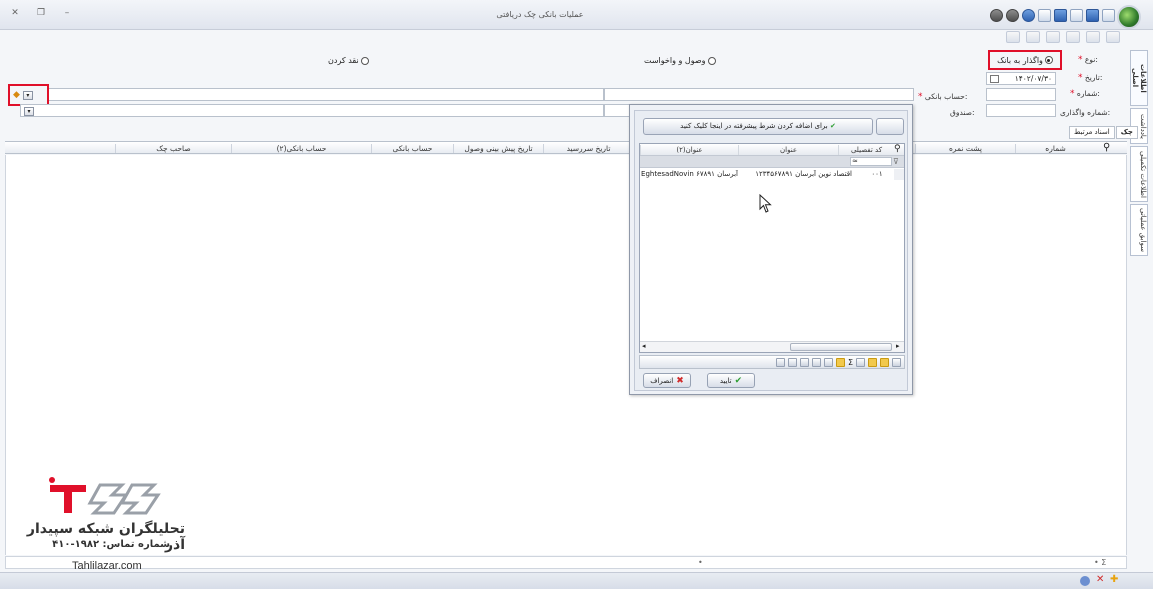 The height and width of the screenshot is (589, 1153). Describe the element at coordinates (644, 346) in the screenshot. I see `scroll-left-icon: ◂` at that location.